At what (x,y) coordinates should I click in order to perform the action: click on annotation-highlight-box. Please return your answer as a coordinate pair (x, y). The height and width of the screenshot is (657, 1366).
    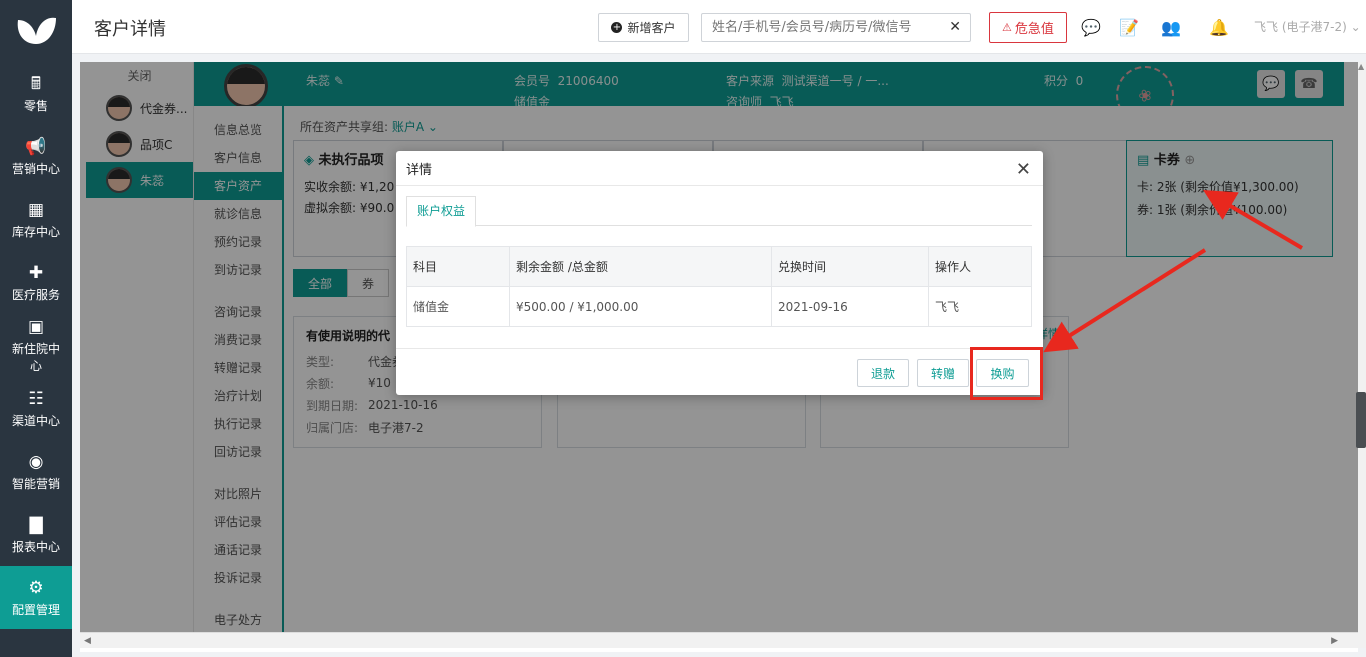
    Looking at the image, I should click on (1006, 373).